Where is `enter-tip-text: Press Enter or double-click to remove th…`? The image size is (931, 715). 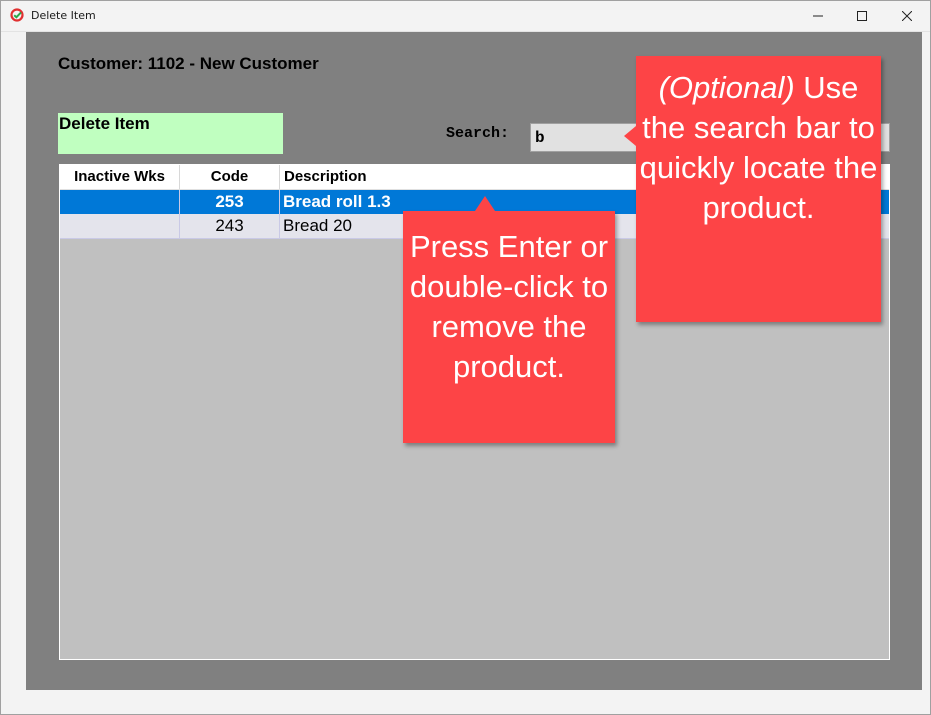 enter-tip-text: Press Enter or double-click to remove th… is located at coordinates (509, 306).